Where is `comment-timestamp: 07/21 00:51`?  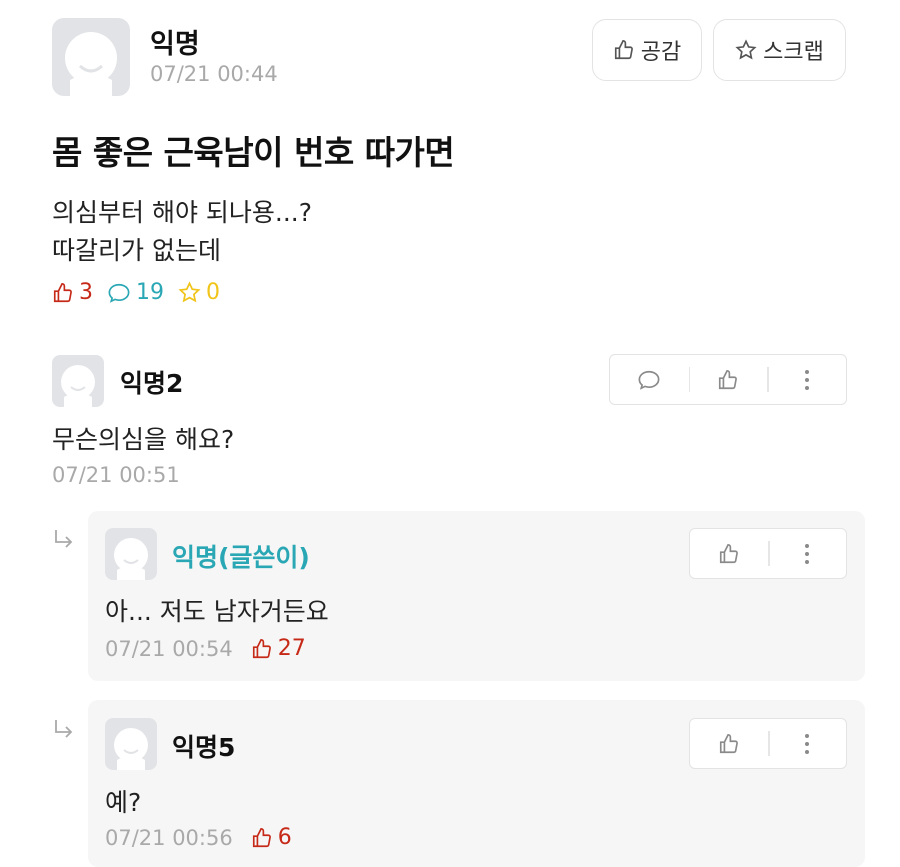
comment-timestamp: 07/21 00:51 is located at coordinates (116, 475).